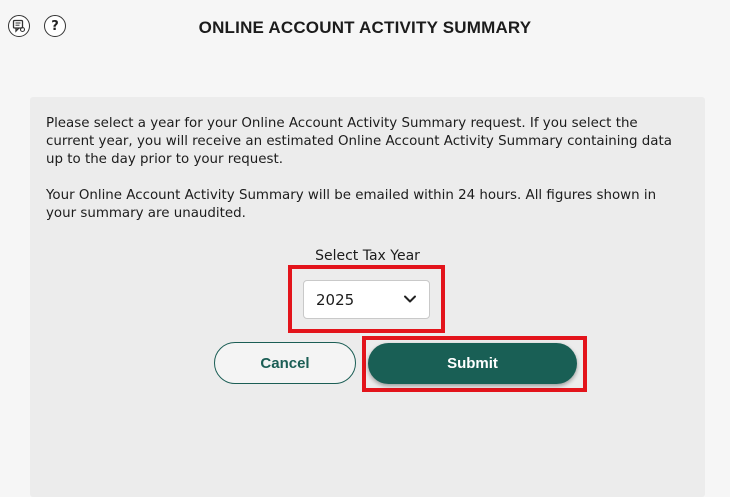  I want to click on page-title: ONLINE ACCOUNT ACTIVITY SUMMARY, so click(365, 27).